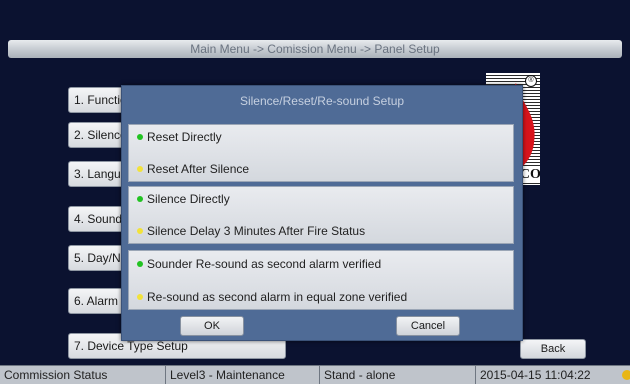  I want to click on dialog-title: Silence/Reset/Re-sound Setup, so click(322, 101).